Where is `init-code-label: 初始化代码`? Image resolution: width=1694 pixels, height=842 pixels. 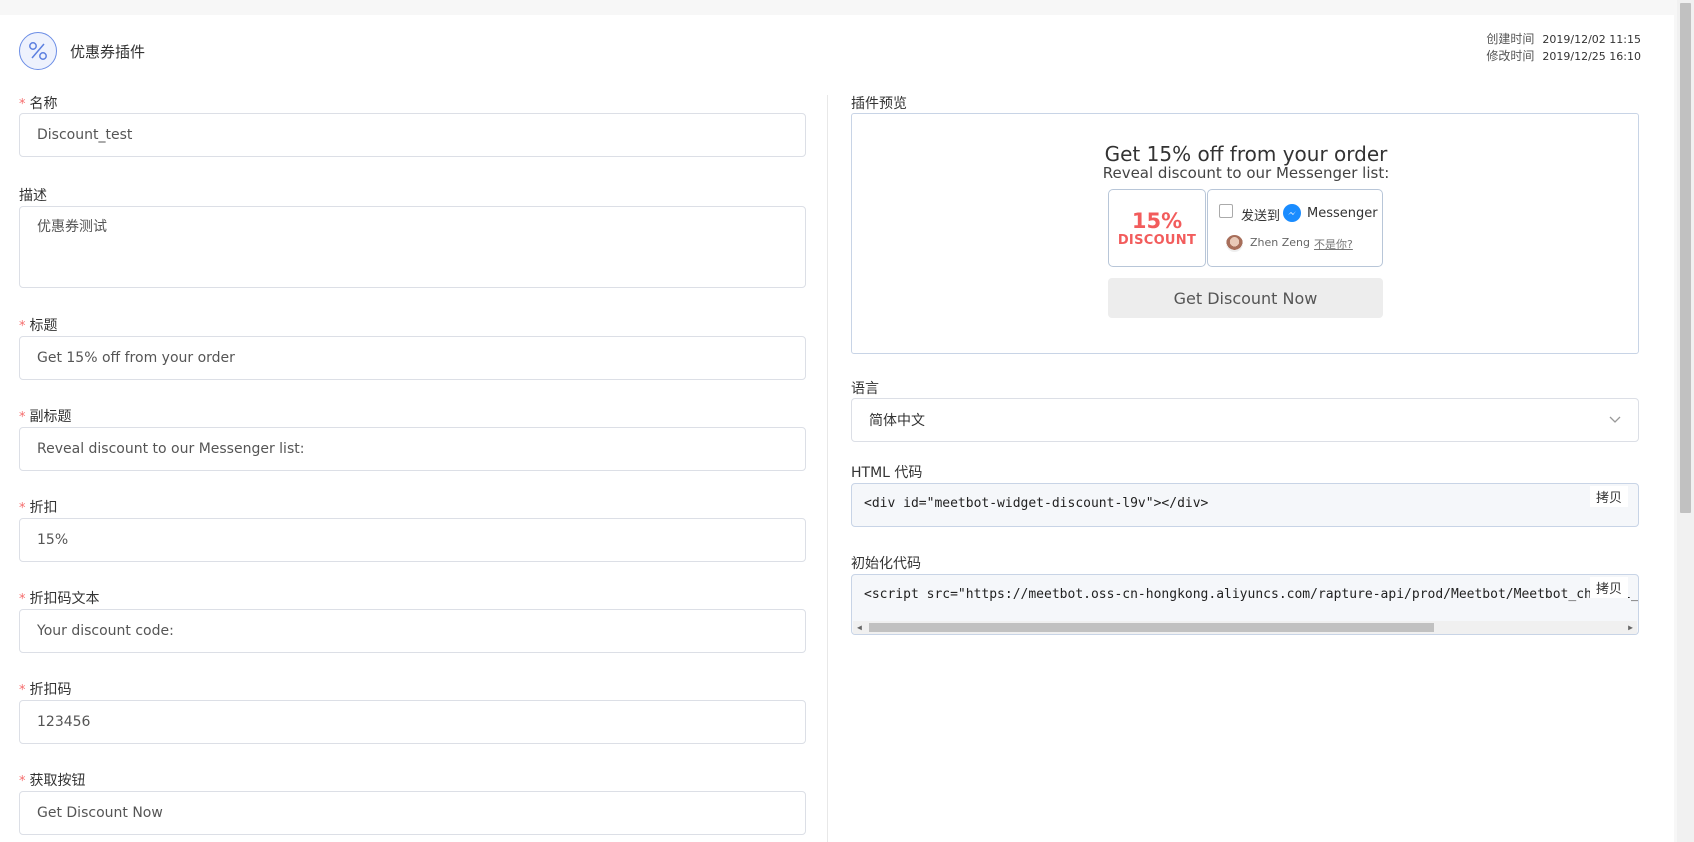
init-code-label: 初始化代码 is located at coordinates (886, 564).